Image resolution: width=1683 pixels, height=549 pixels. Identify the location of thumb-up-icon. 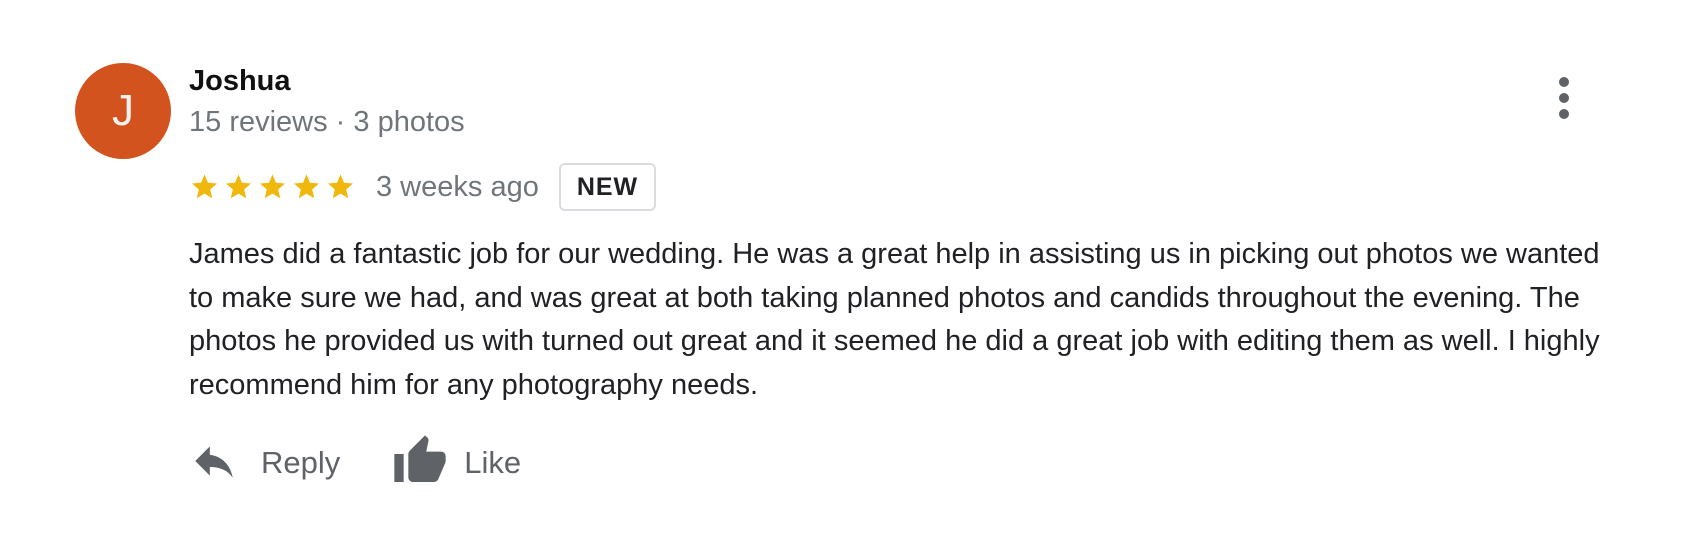
(420, 463).